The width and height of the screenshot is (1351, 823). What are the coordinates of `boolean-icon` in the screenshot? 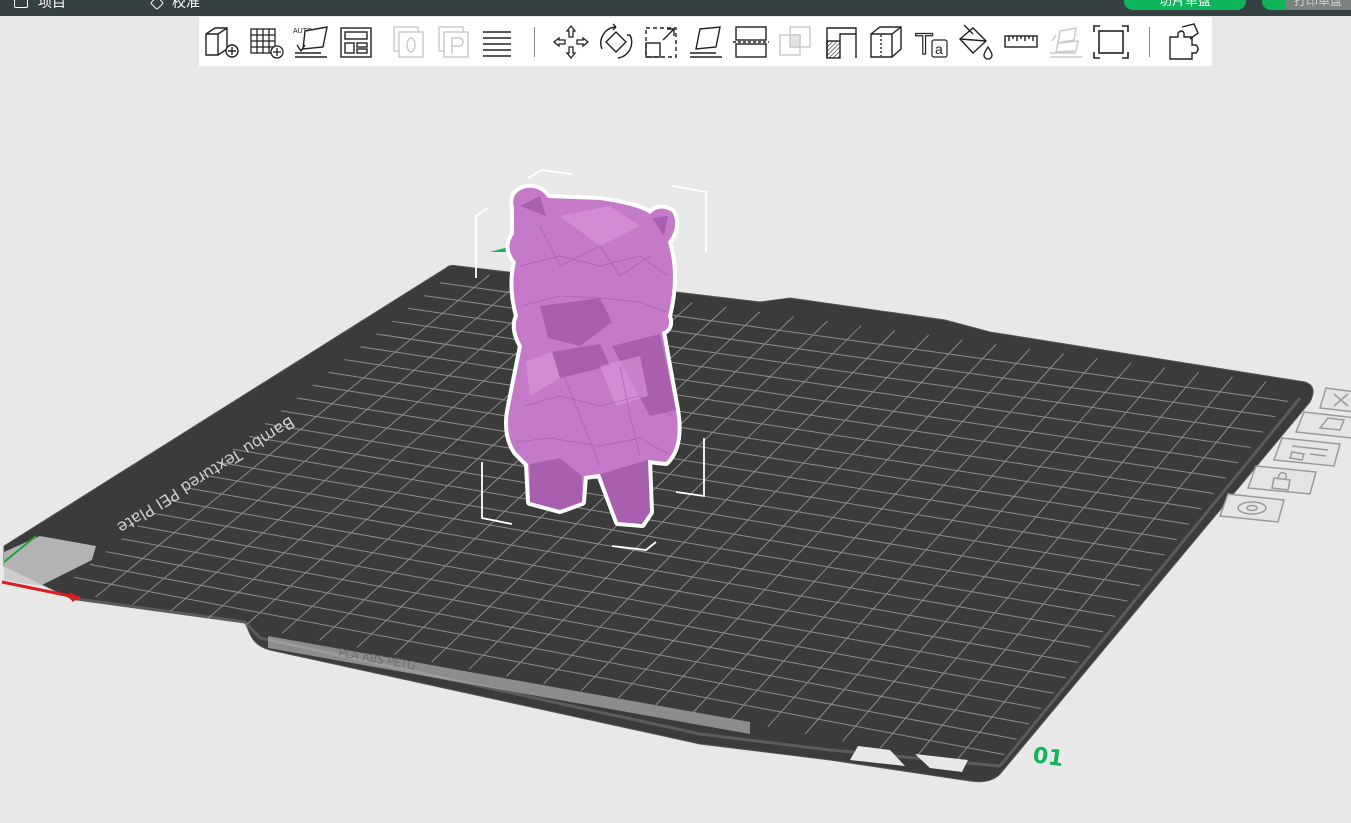 It's located at (795, 41).